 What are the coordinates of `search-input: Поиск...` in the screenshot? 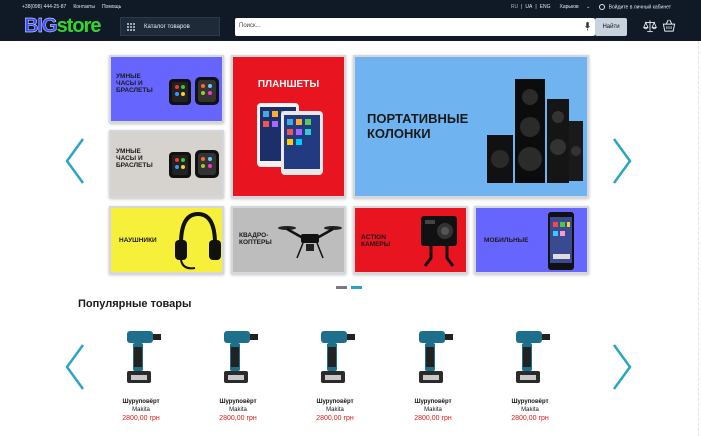 It's located at (415, 27).